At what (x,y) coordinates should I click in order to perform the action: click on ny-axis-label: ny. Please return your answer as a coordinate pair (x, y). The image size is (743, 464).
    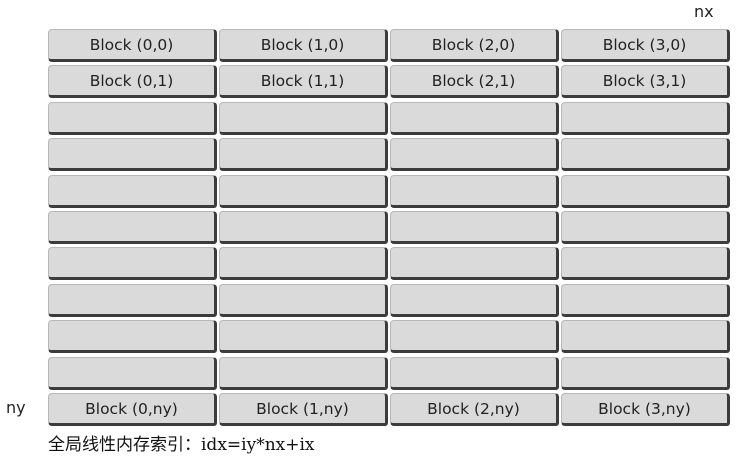
    Looking at the image, I should click on (16, 407).